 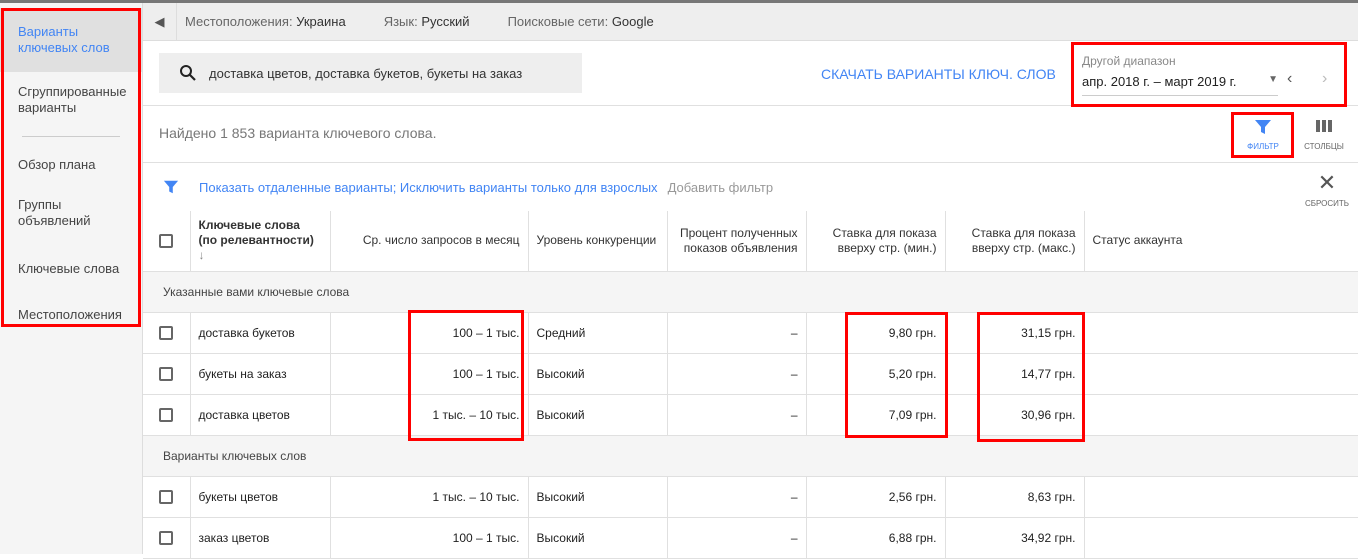 What do you see at coordinates (321, 21) in the screenshot?
I see `locations-value: Украина` at bounding box center [321, 21].